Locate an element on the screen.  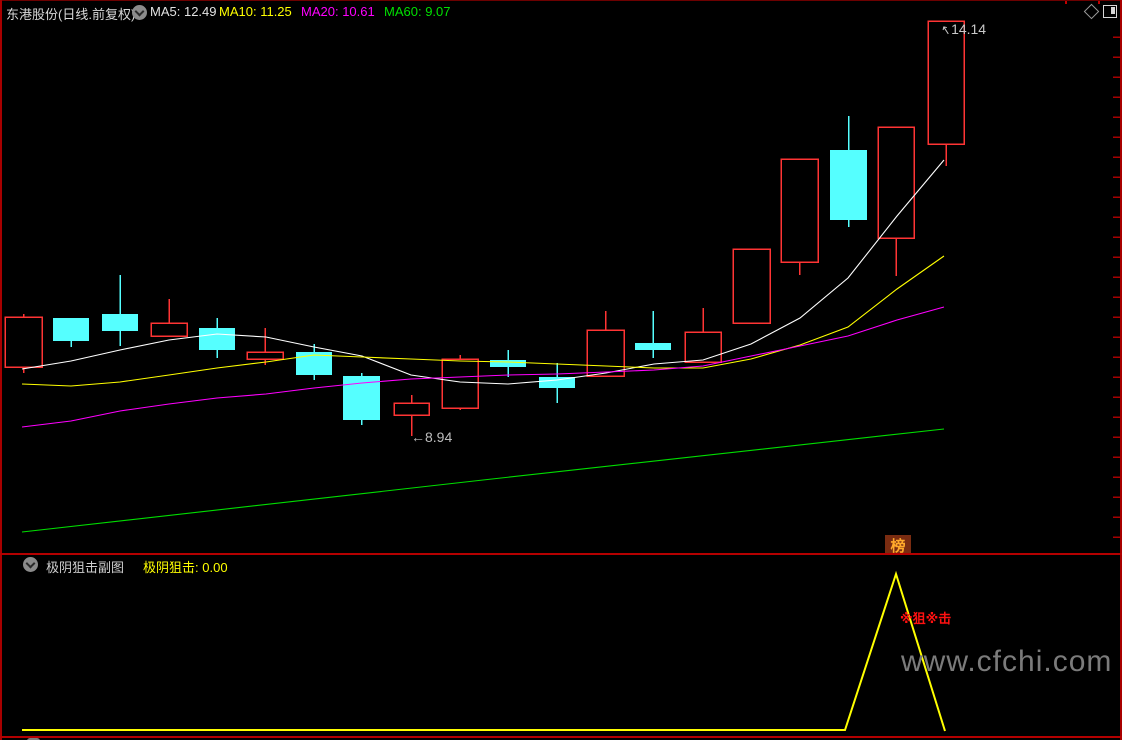
panel-layout-icon is located at coordinates (1110, 11).